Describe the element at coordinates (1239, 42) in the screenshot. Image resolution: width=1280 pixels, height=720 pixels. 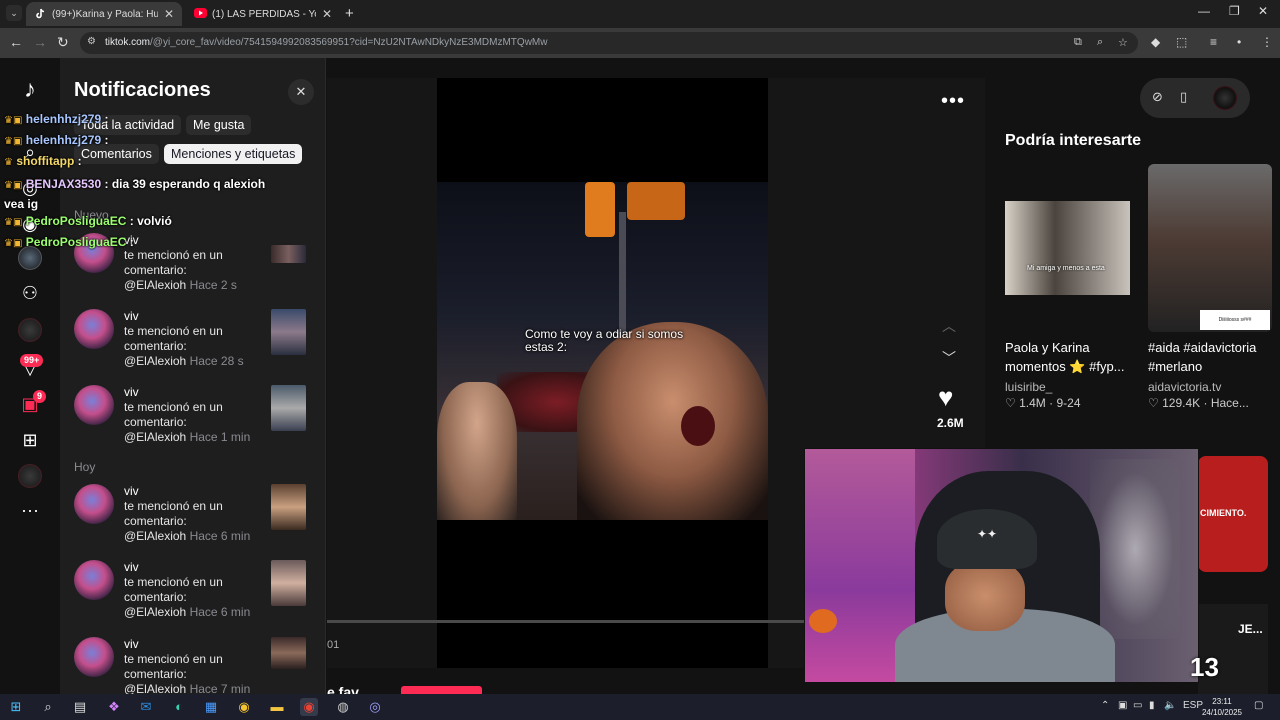
I see `profile-icon: •` at that location.